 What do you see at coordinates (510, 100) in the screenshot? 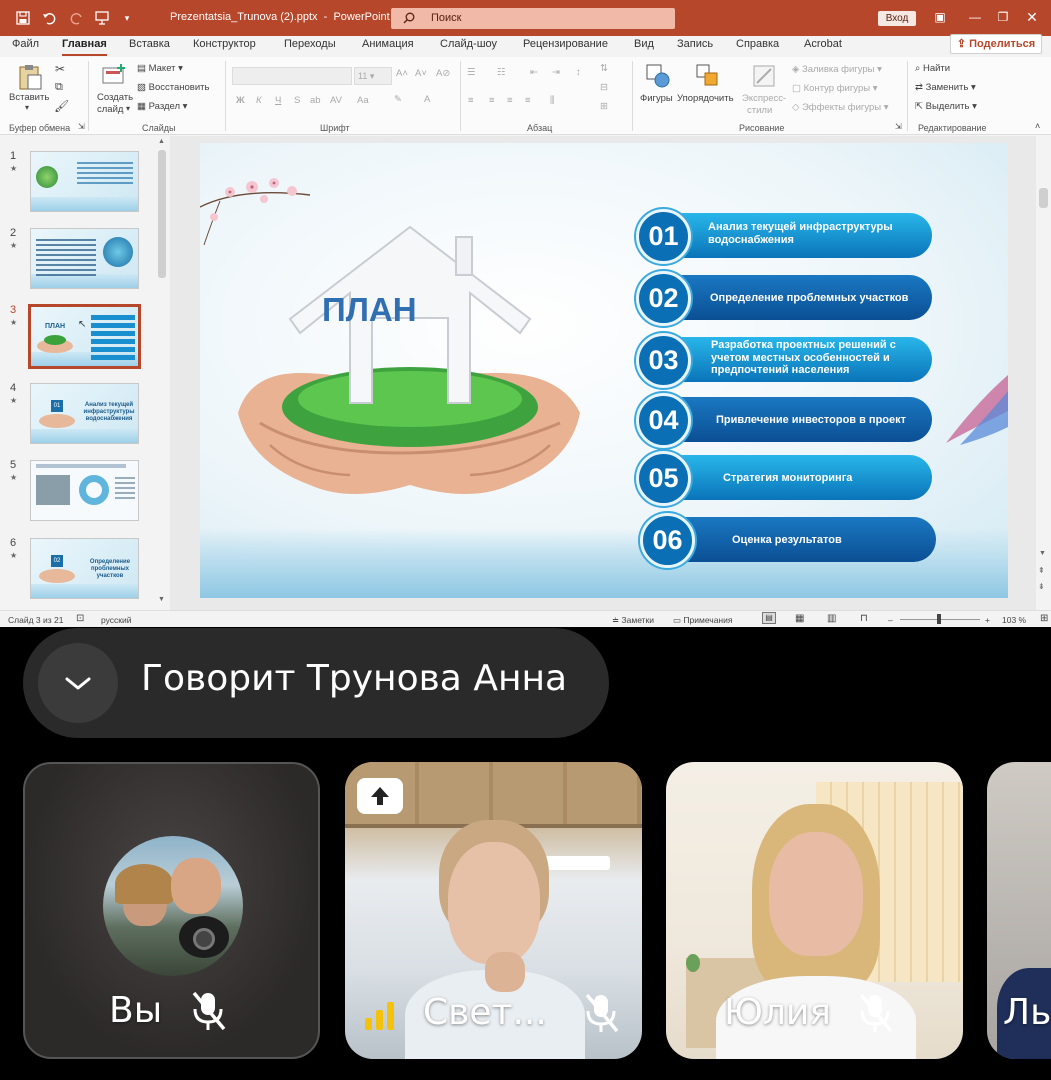
I see `align-right-icon: ≡` at bounding box center [510, 100].